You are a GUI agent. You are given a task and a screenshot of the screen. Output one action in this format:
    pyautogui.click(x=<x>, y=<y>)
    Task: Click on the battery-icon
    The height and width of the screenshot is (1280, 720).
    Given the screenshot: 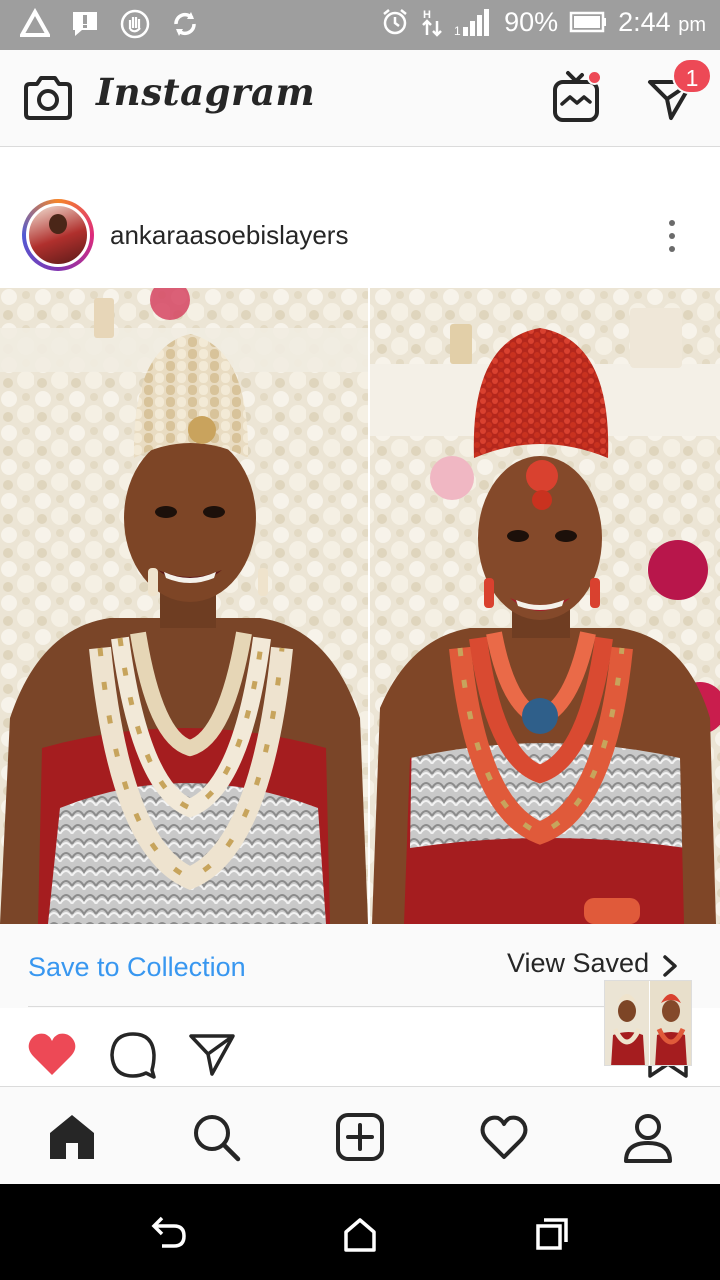 What is the action you would take?
    pyautogui.click(x=588, y=22)
    